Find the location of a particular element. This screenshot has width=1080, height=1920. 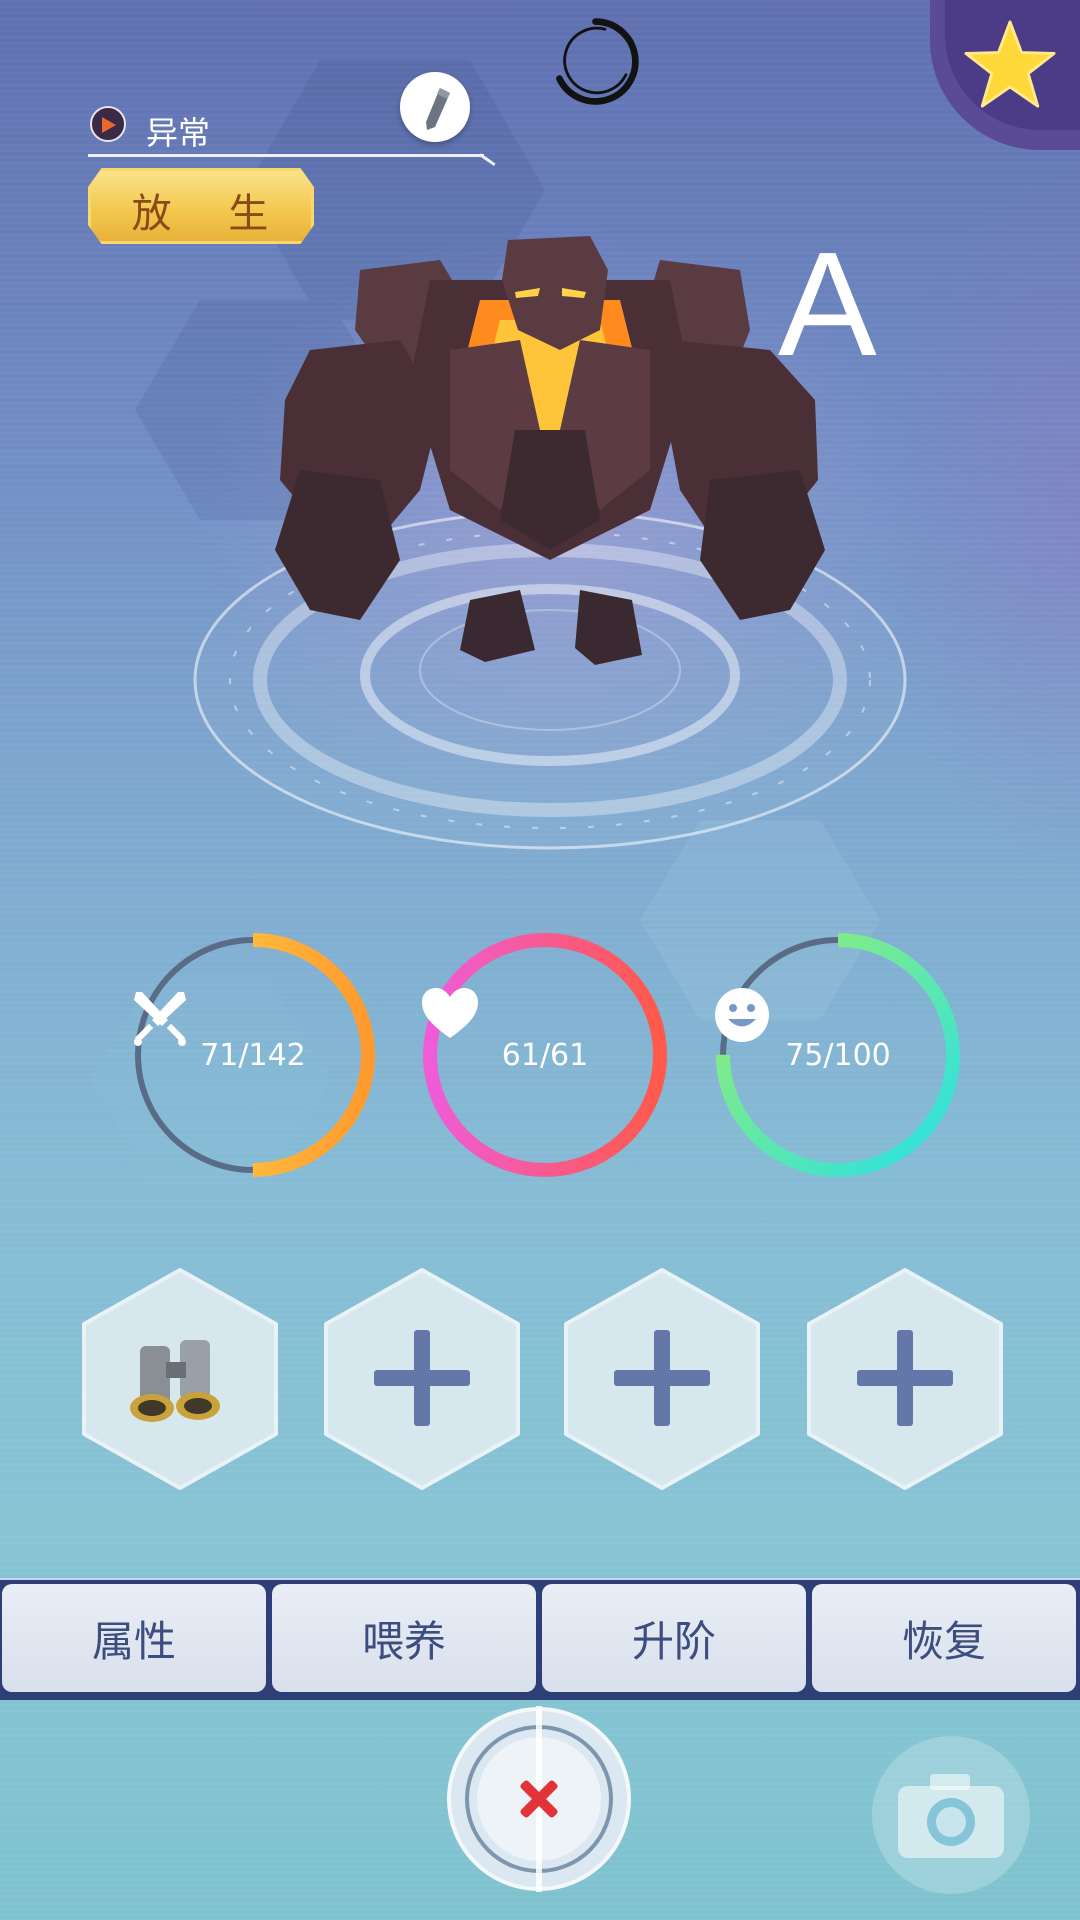

rock-golem-creature is located at coordinates (550, 450).